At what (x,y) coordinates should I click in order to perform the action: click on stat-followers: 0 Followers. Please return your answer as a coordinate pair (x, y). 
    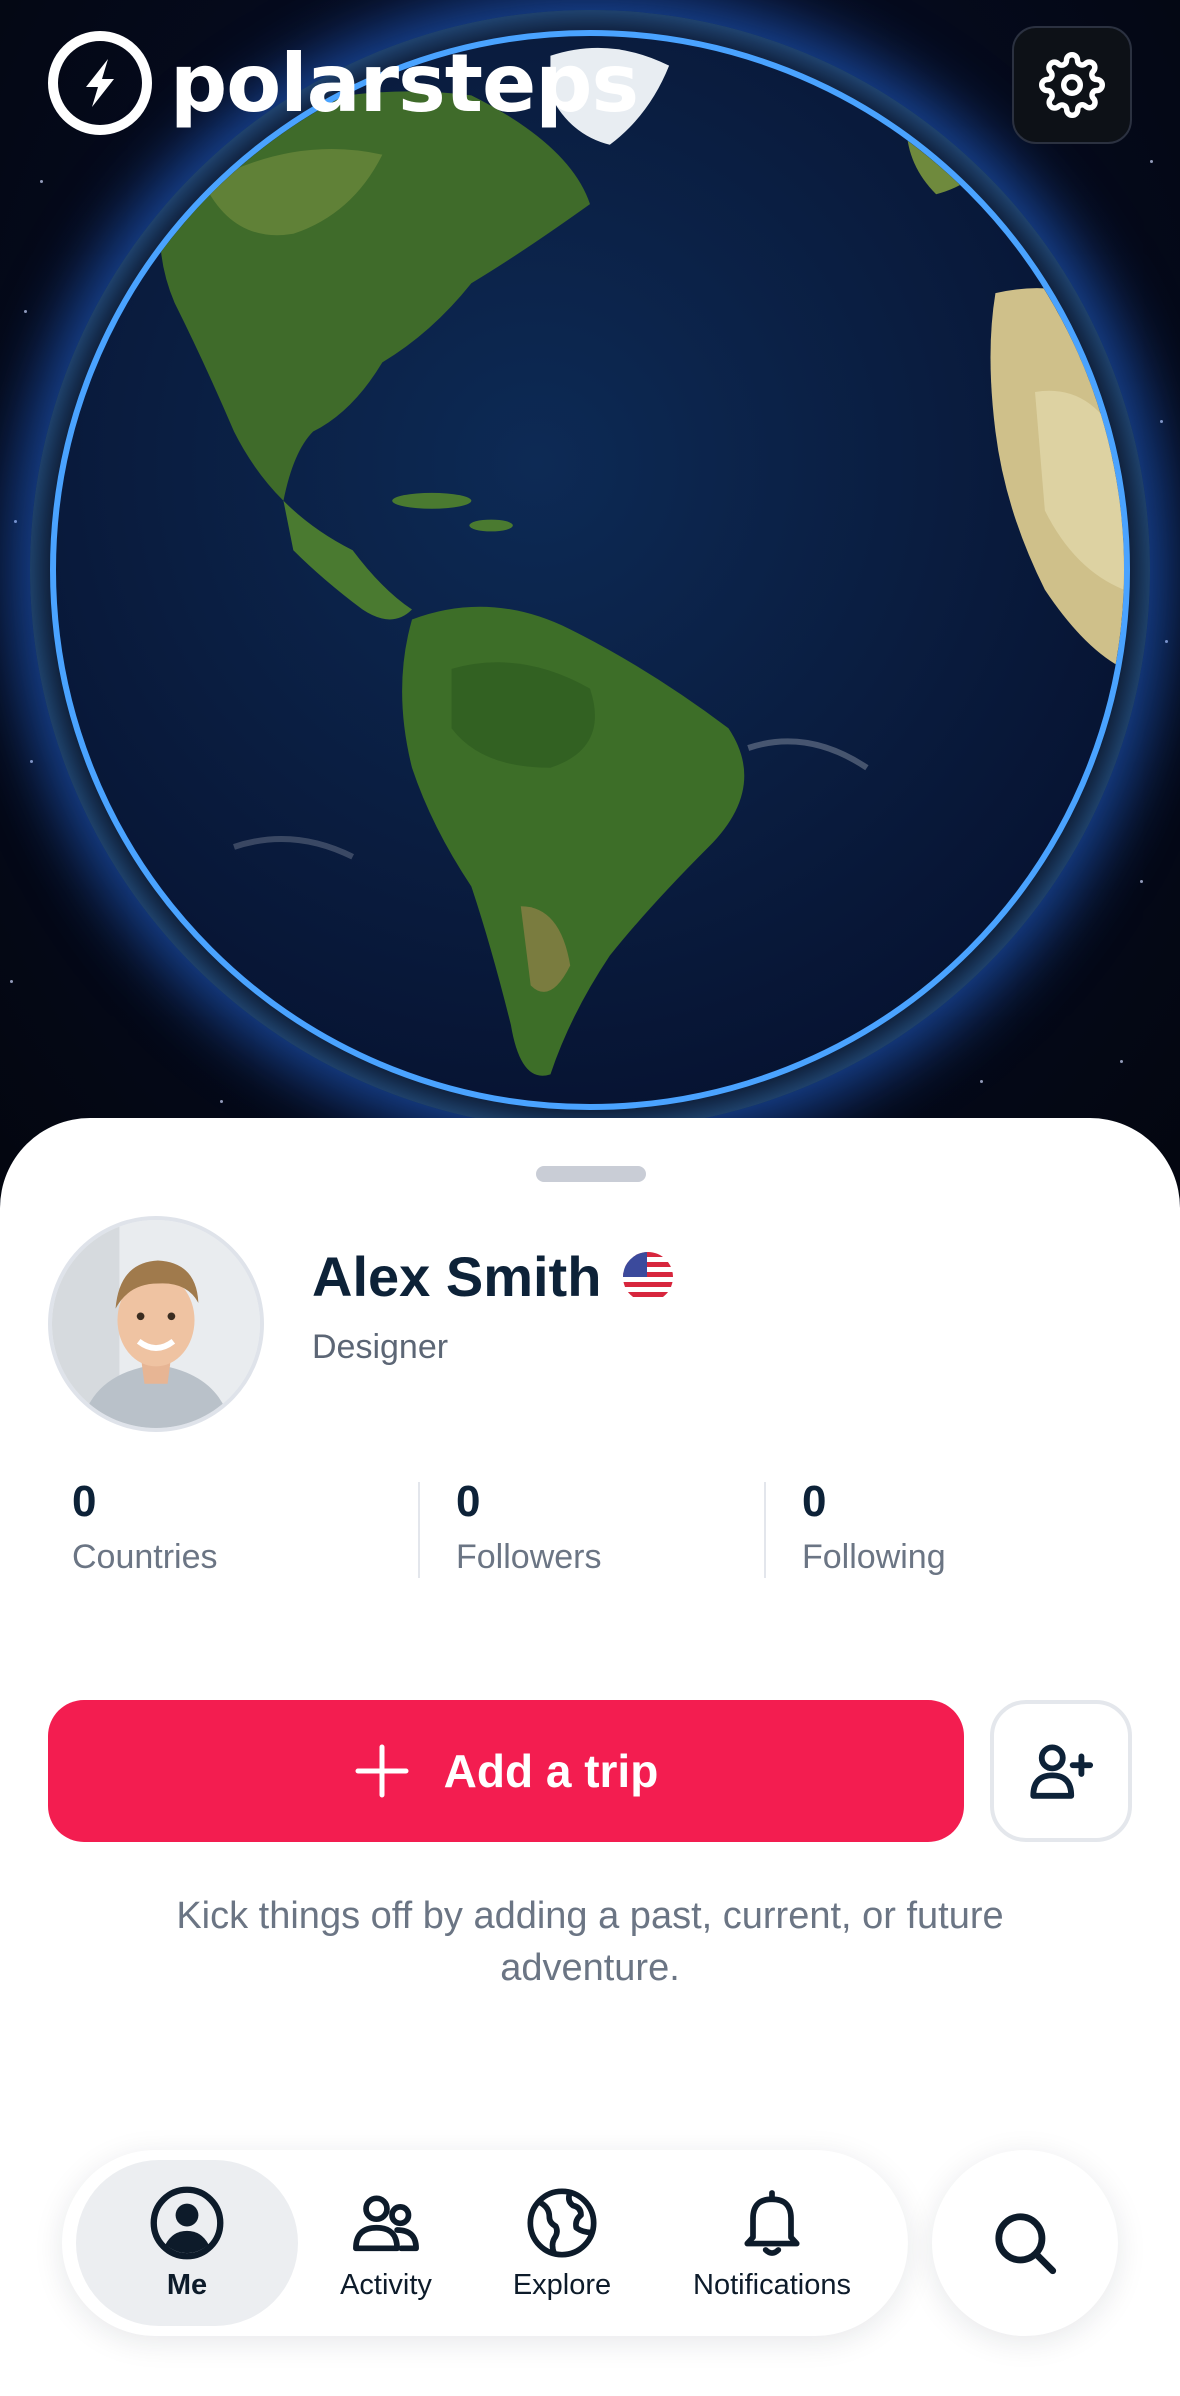
    Looking at the image, I should click on (528, 1528).